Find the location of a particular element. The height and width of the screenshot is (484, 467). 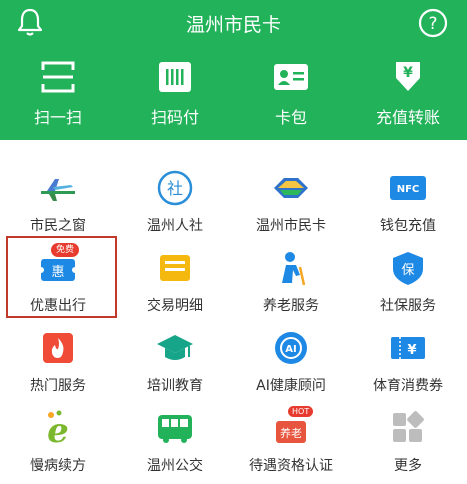

fire-icon is located at coordinates (58, 348).